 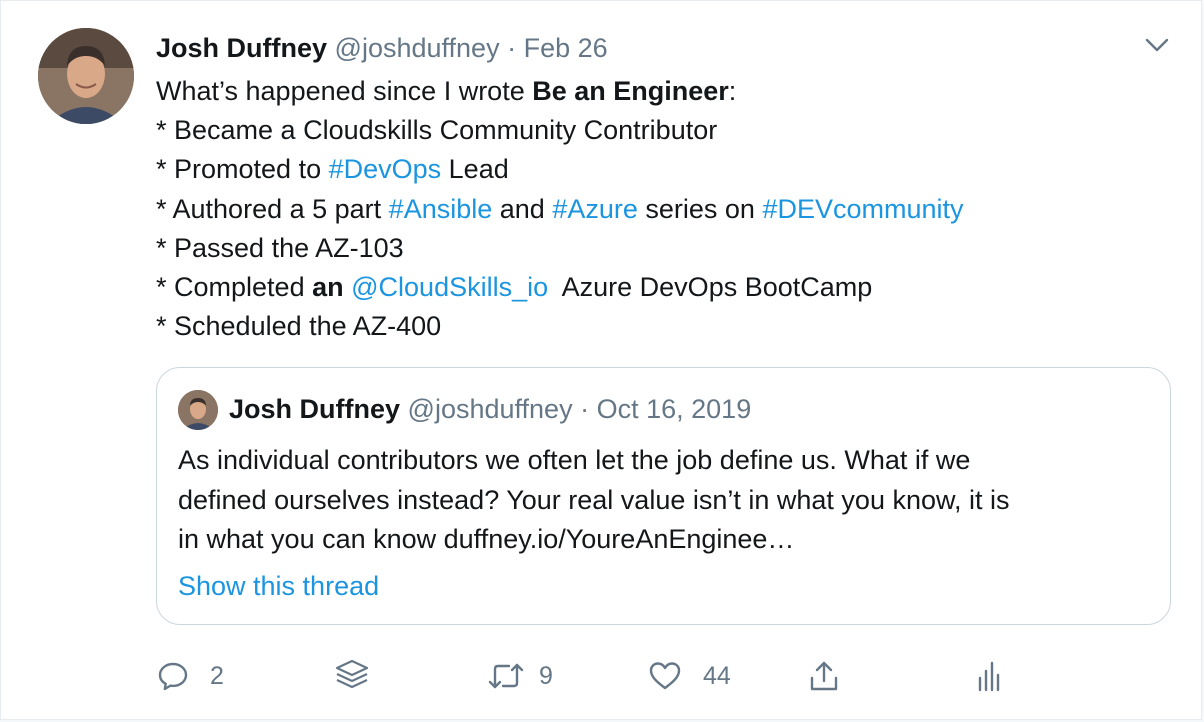 I want to click on text-segment: :, so click(x=732, y=91).